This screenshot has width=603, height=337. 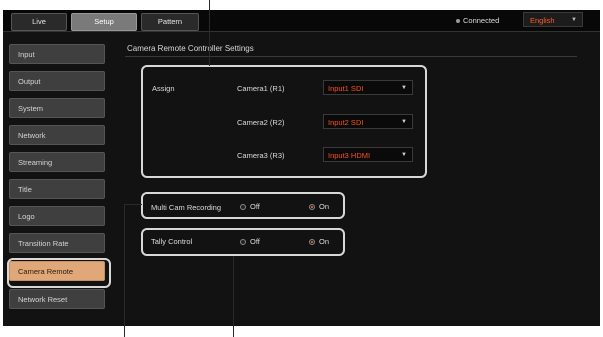 What do you see at coordinates (190, 48) in the screenshot?
I see `page-title: Camera Remote Controller Settings` at bounding box center [190, 48].